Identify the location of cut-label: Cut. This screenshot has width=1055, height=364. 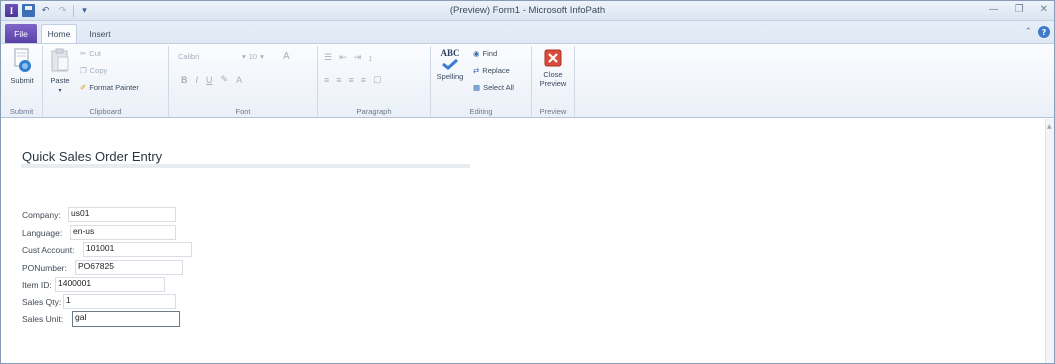
(95, 53).